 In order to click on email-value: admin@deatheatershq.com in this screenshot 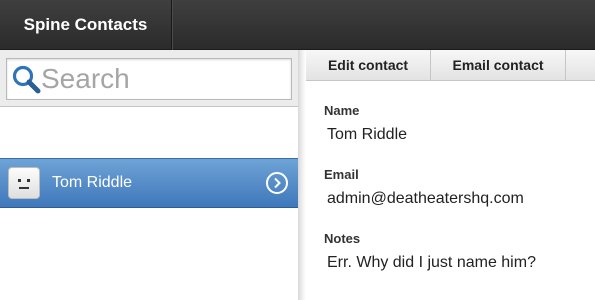, I will do `click(425, 198)`.